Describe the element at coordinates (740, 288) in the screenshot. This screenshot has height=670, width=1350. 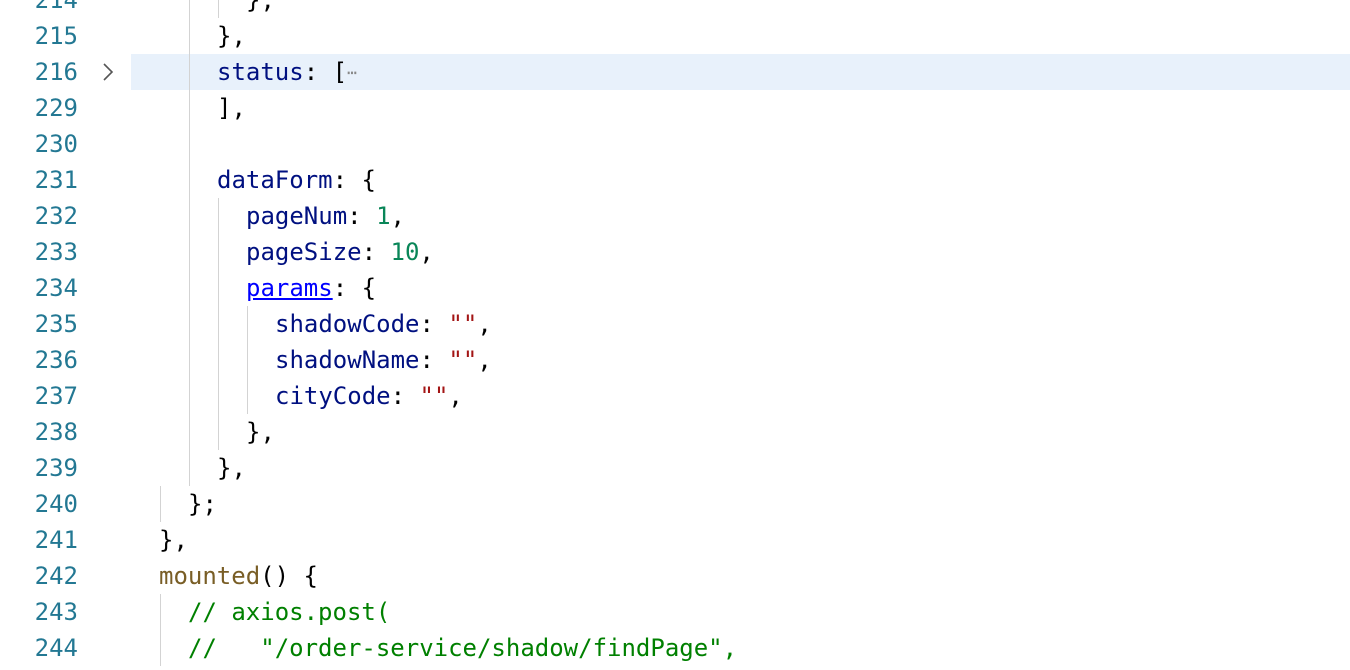
I see `code-content: params: {` at that location.